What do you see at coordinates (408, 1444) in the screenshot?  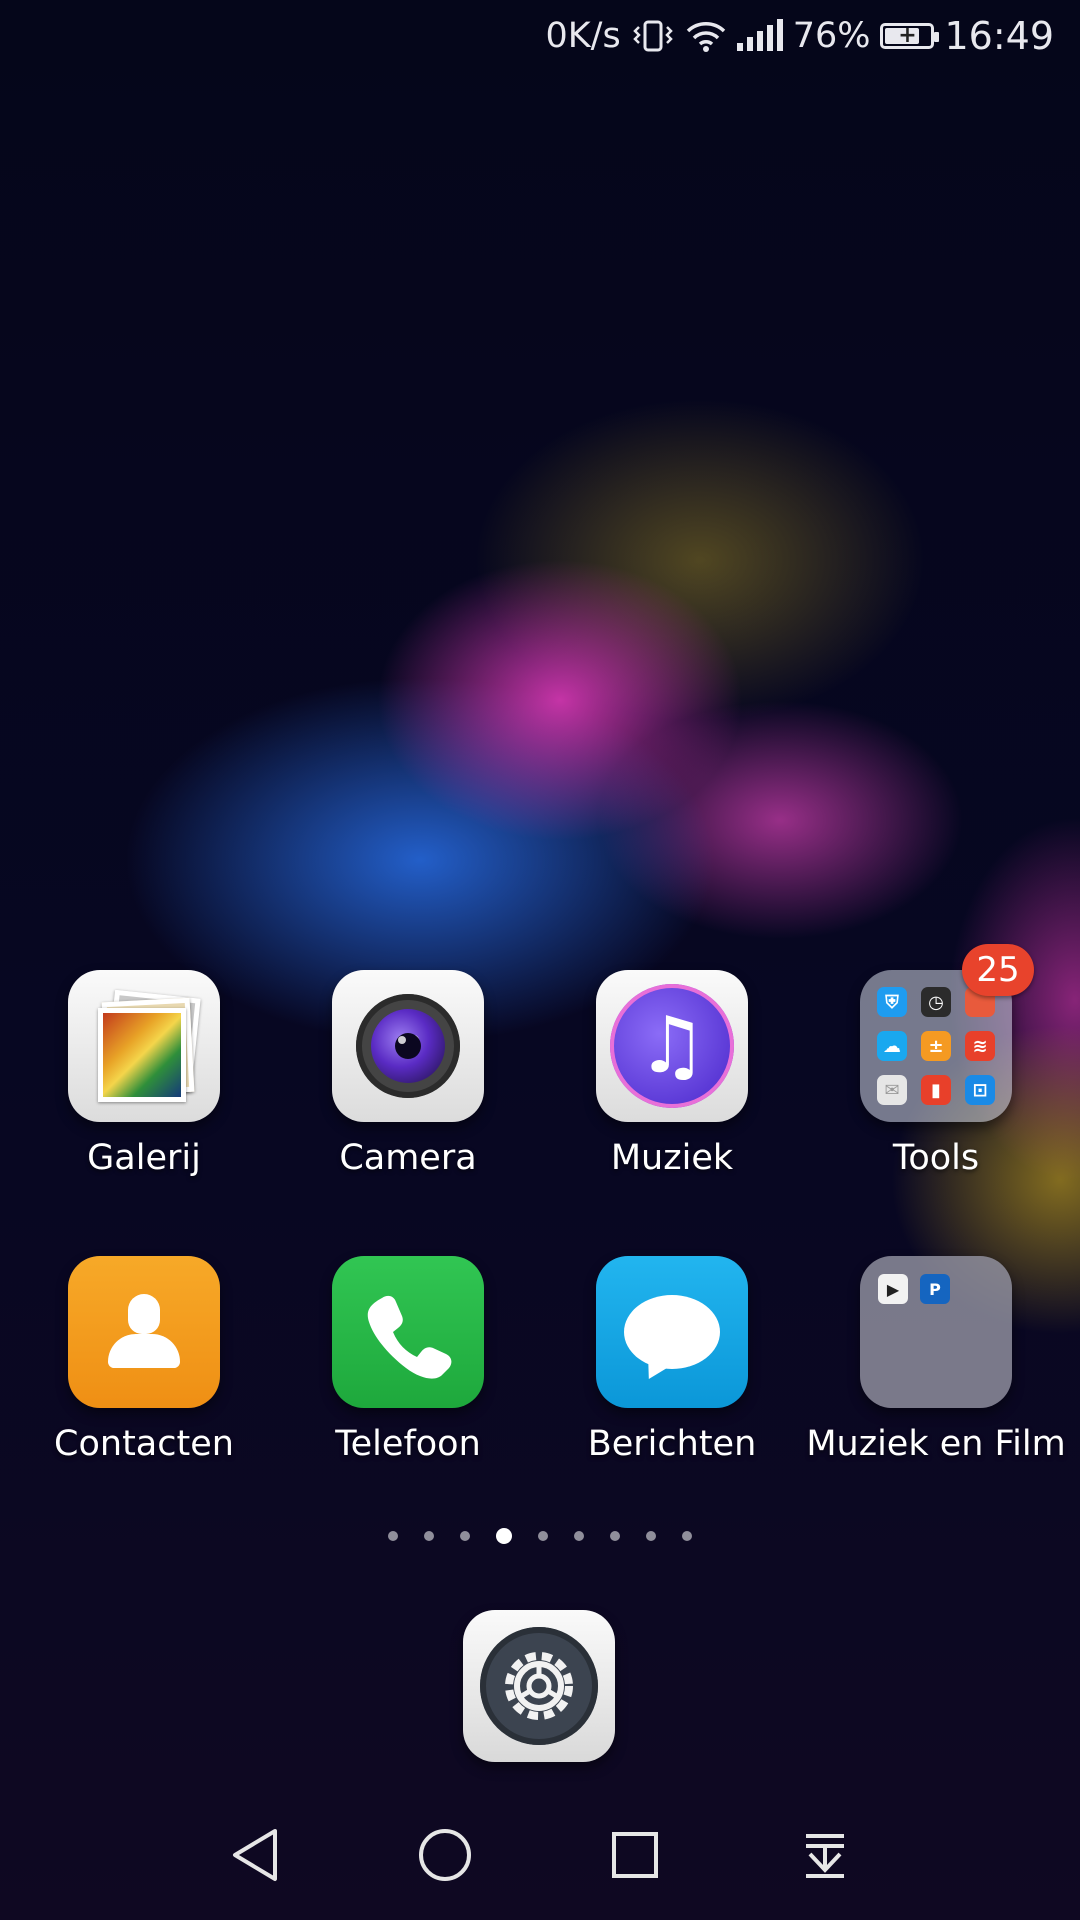 I see `app-label: Telefoon` at bounding box center [408, 1444].